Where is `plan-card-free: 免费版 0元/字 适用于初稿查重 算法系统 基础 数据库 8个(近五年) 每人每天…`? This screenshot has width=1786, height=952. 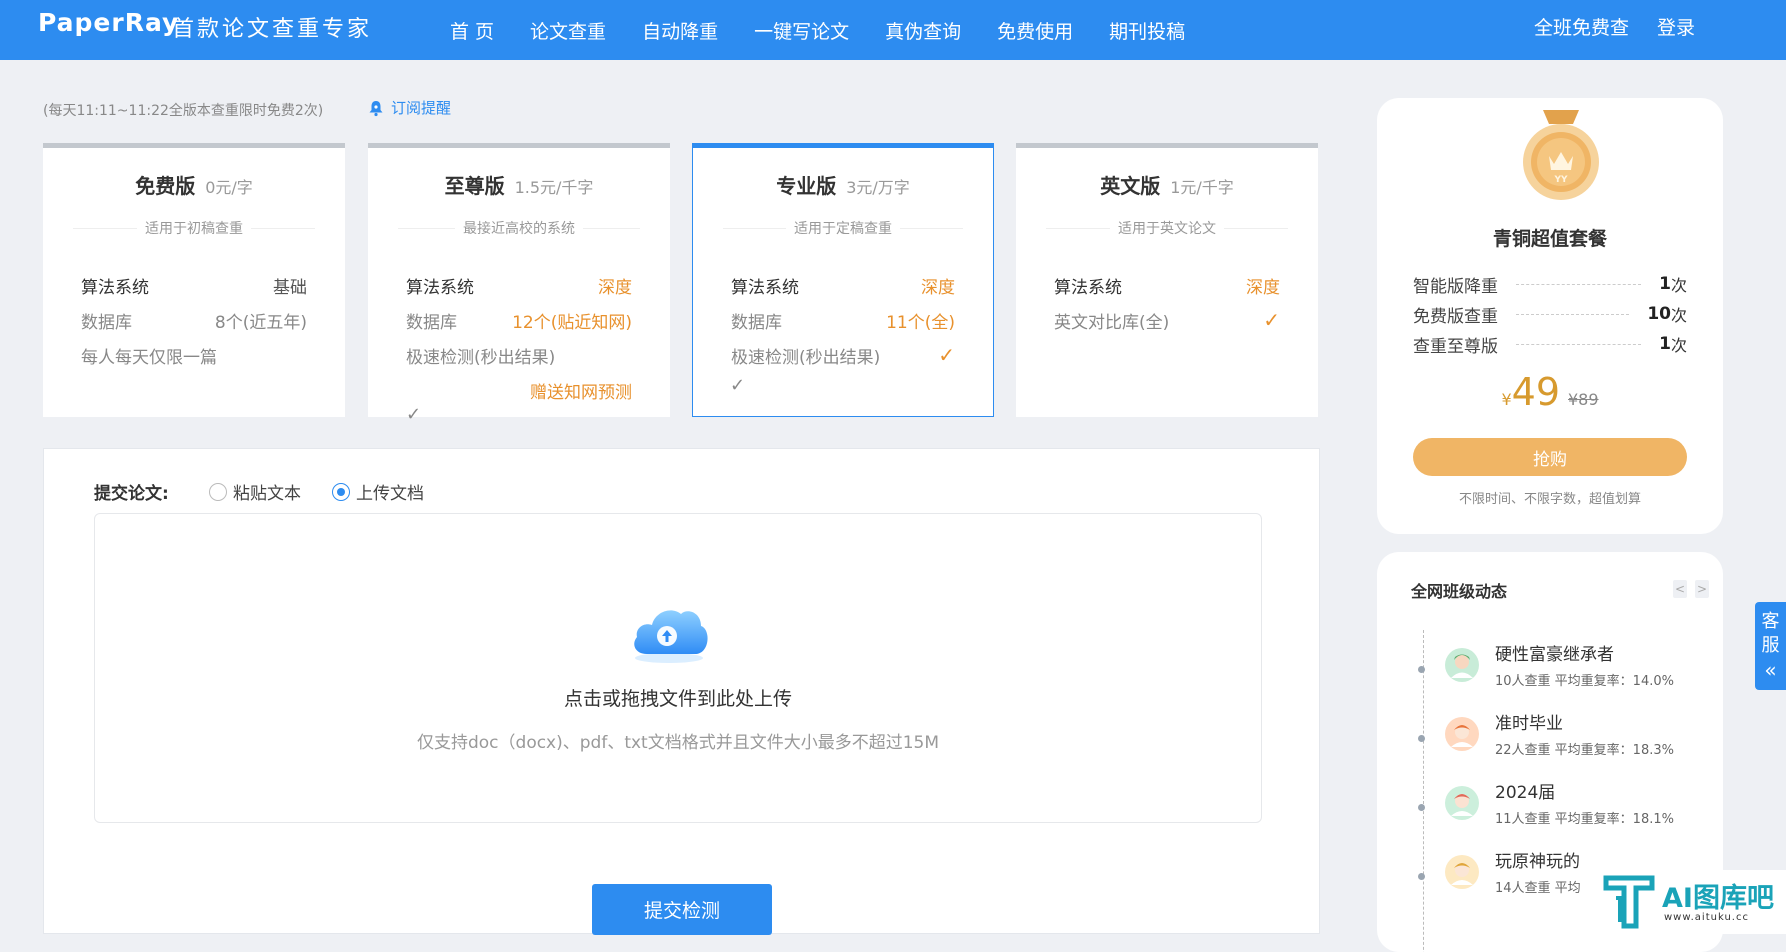
plan-card-free: 免费版 0元/字 适用于初稿查重 算法系统 基础 数据库 8个(近五年) 每人每天… is located at coordinates (194, 280).